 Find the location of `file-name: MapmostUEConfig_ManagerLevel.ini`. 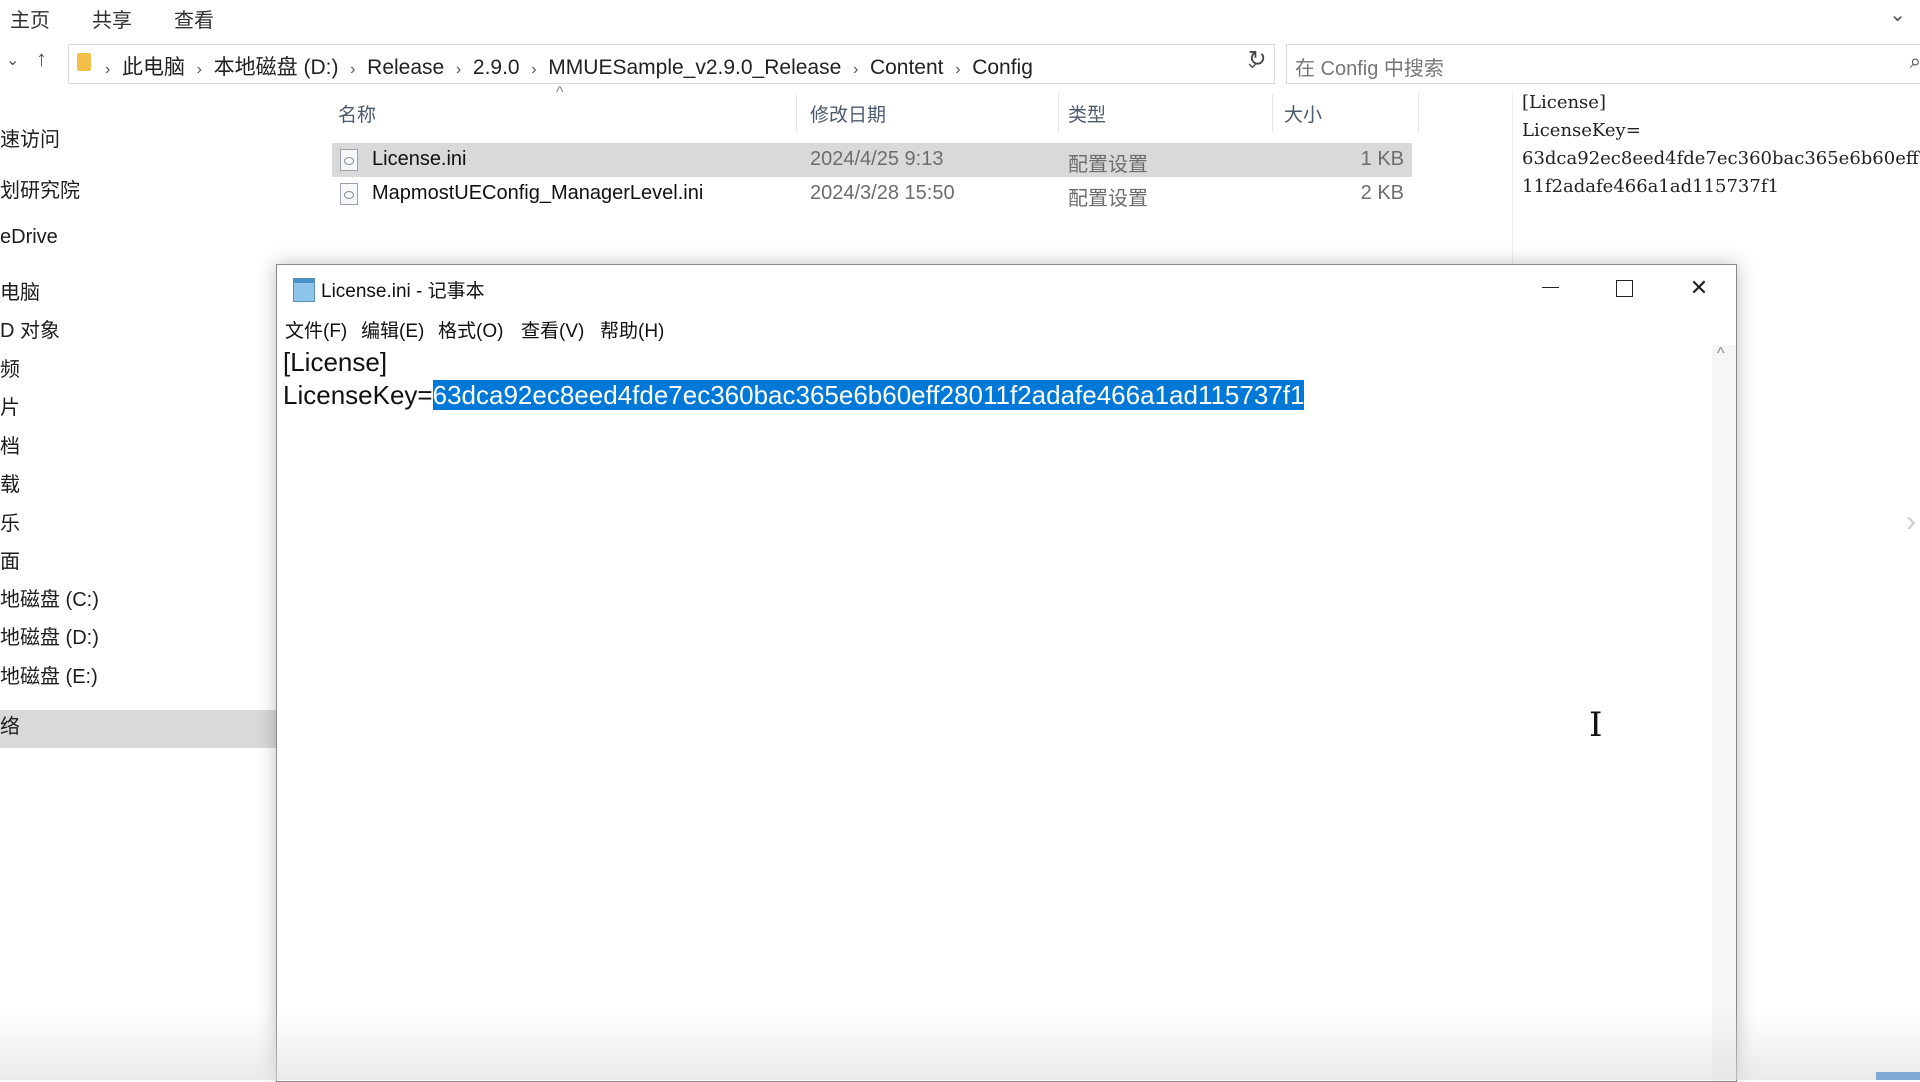

file-name: MapmostUEConfig_ManagerLevel.ini is located at coordinates (538, 193).